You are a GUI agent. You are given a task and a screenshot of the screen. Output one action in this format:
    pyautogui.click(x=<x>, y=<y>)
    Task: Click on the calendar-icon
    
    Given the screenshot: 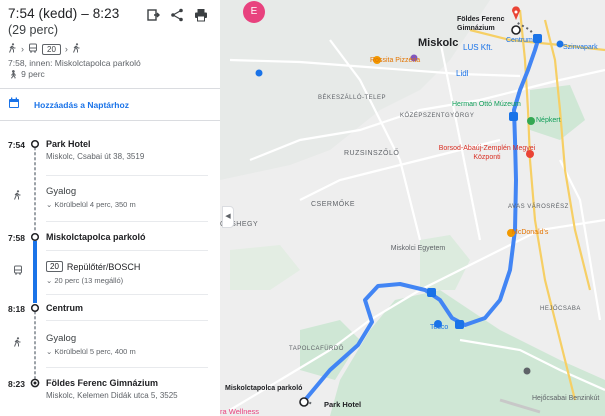 What is the action you would take?
    pyautogui.click(x=14, y=105)
    